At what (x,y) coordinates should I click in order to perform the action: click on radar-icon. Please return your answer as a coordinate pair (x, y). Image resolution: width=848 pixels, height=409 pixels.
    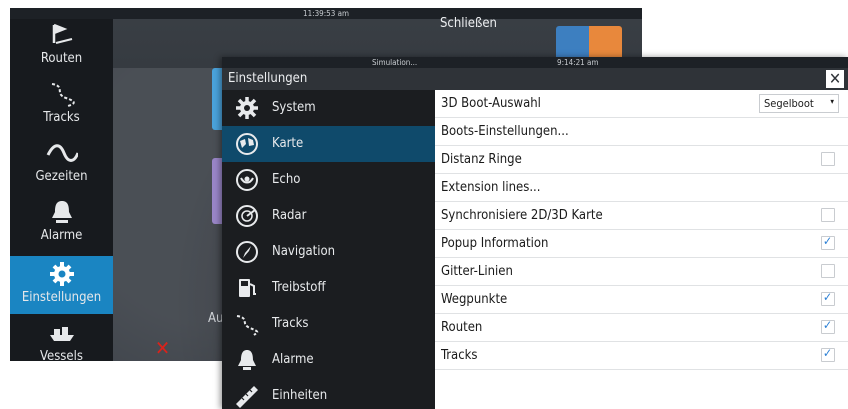
    Looking at the image, I should click on (247, 216).